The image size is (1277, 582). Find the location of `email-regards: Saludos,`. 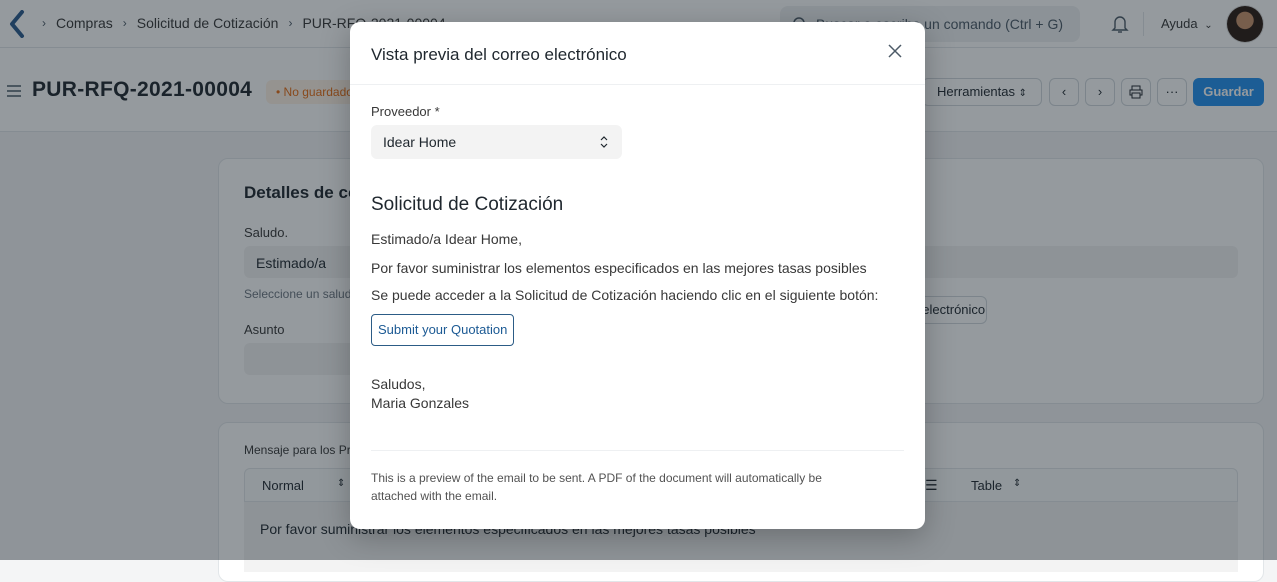

email-regards: Saludos, is located at coordinates (398, 384).